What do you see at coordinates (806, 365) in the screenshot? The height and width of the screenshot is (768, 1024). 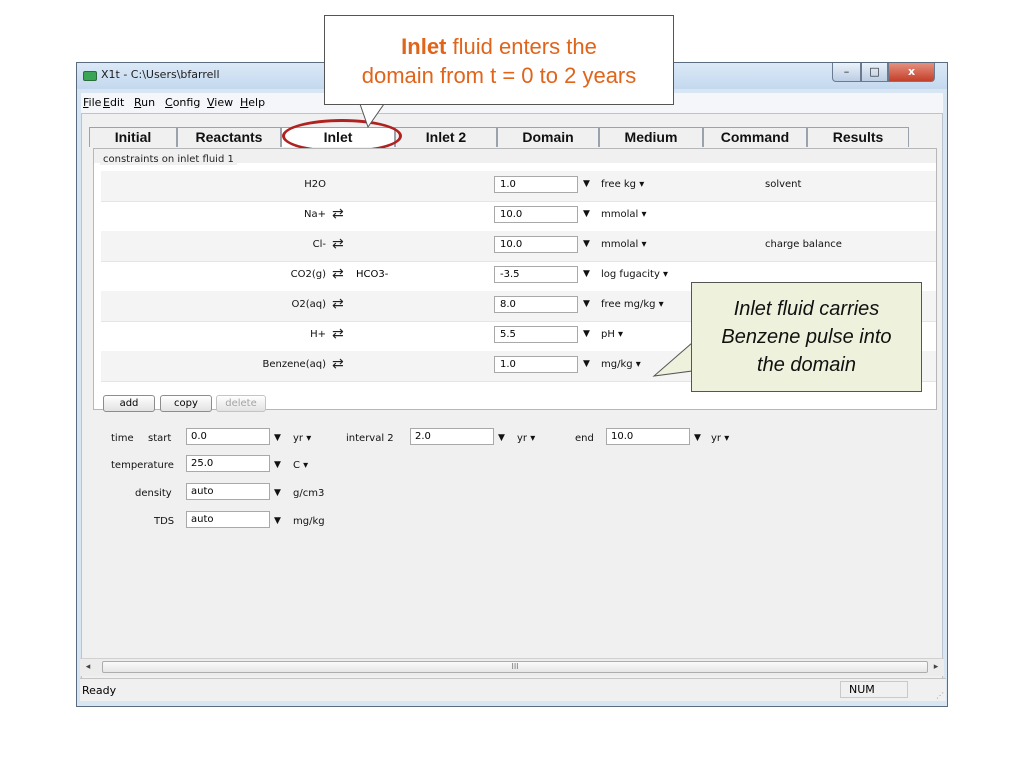 I see `benzene-callout-line3: the domain` at bounding box center [806, 365].